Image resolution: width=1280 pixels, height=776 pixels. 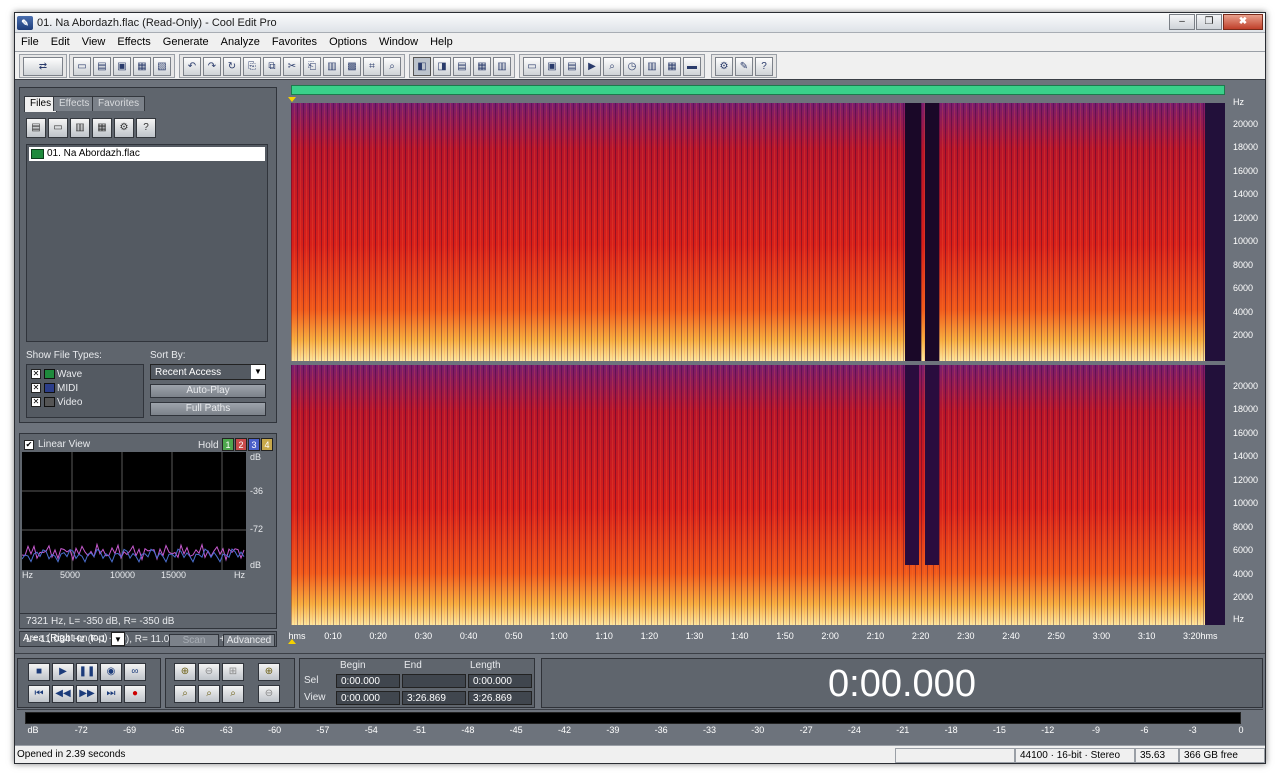 I want to click on save-as-icon: ▦, so click(x=142, y=66).